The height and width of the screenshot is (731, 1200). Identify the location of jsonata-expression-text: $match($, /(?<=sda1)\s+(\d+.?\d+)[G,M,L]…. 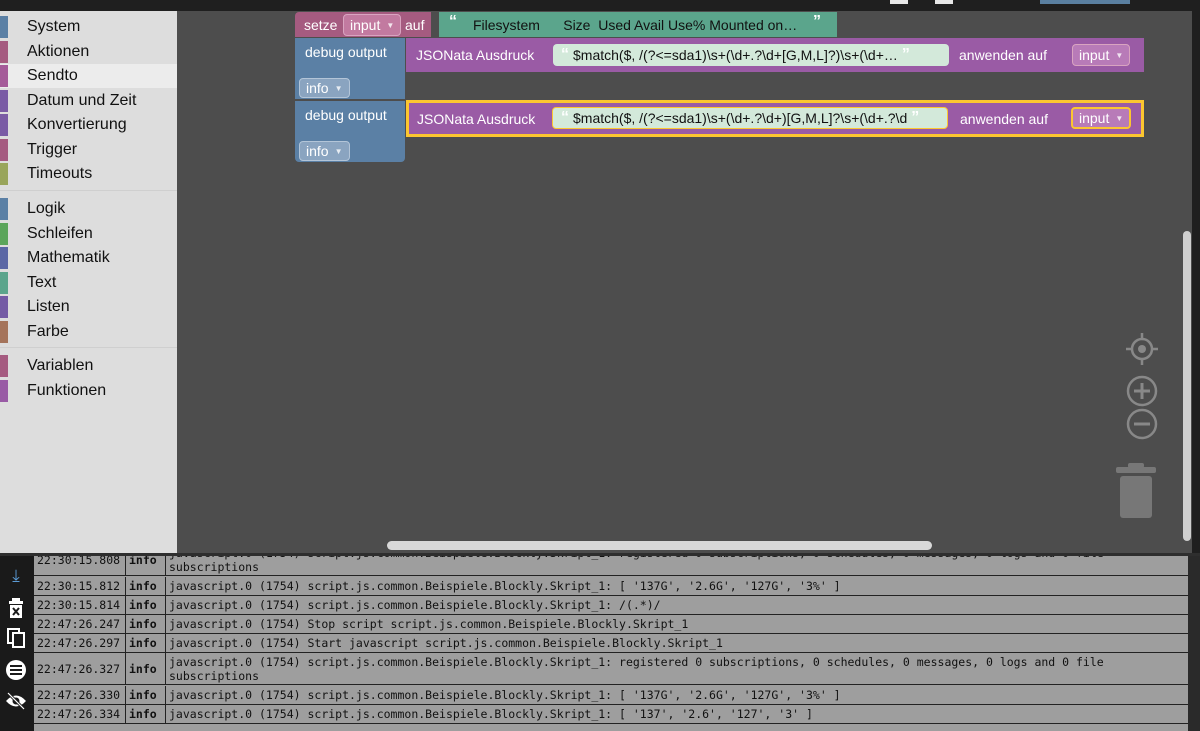
(740, 118).